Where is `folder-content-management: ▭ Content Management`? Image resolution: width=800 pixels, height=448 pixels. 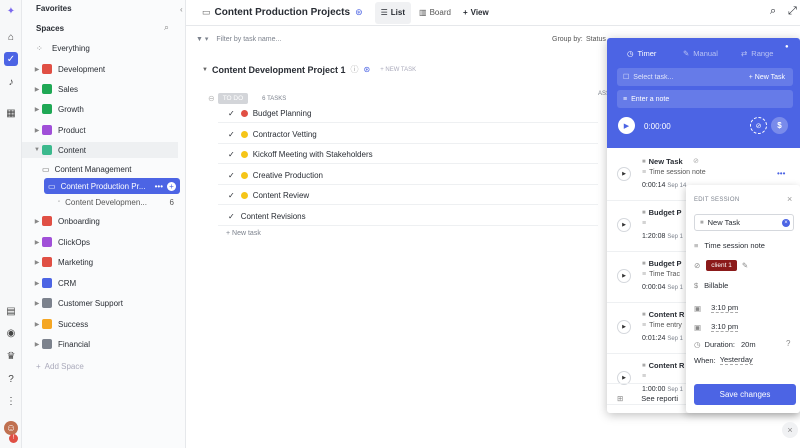 folder-content-management: ▭ Content Management is located at coordinates (111, 169).